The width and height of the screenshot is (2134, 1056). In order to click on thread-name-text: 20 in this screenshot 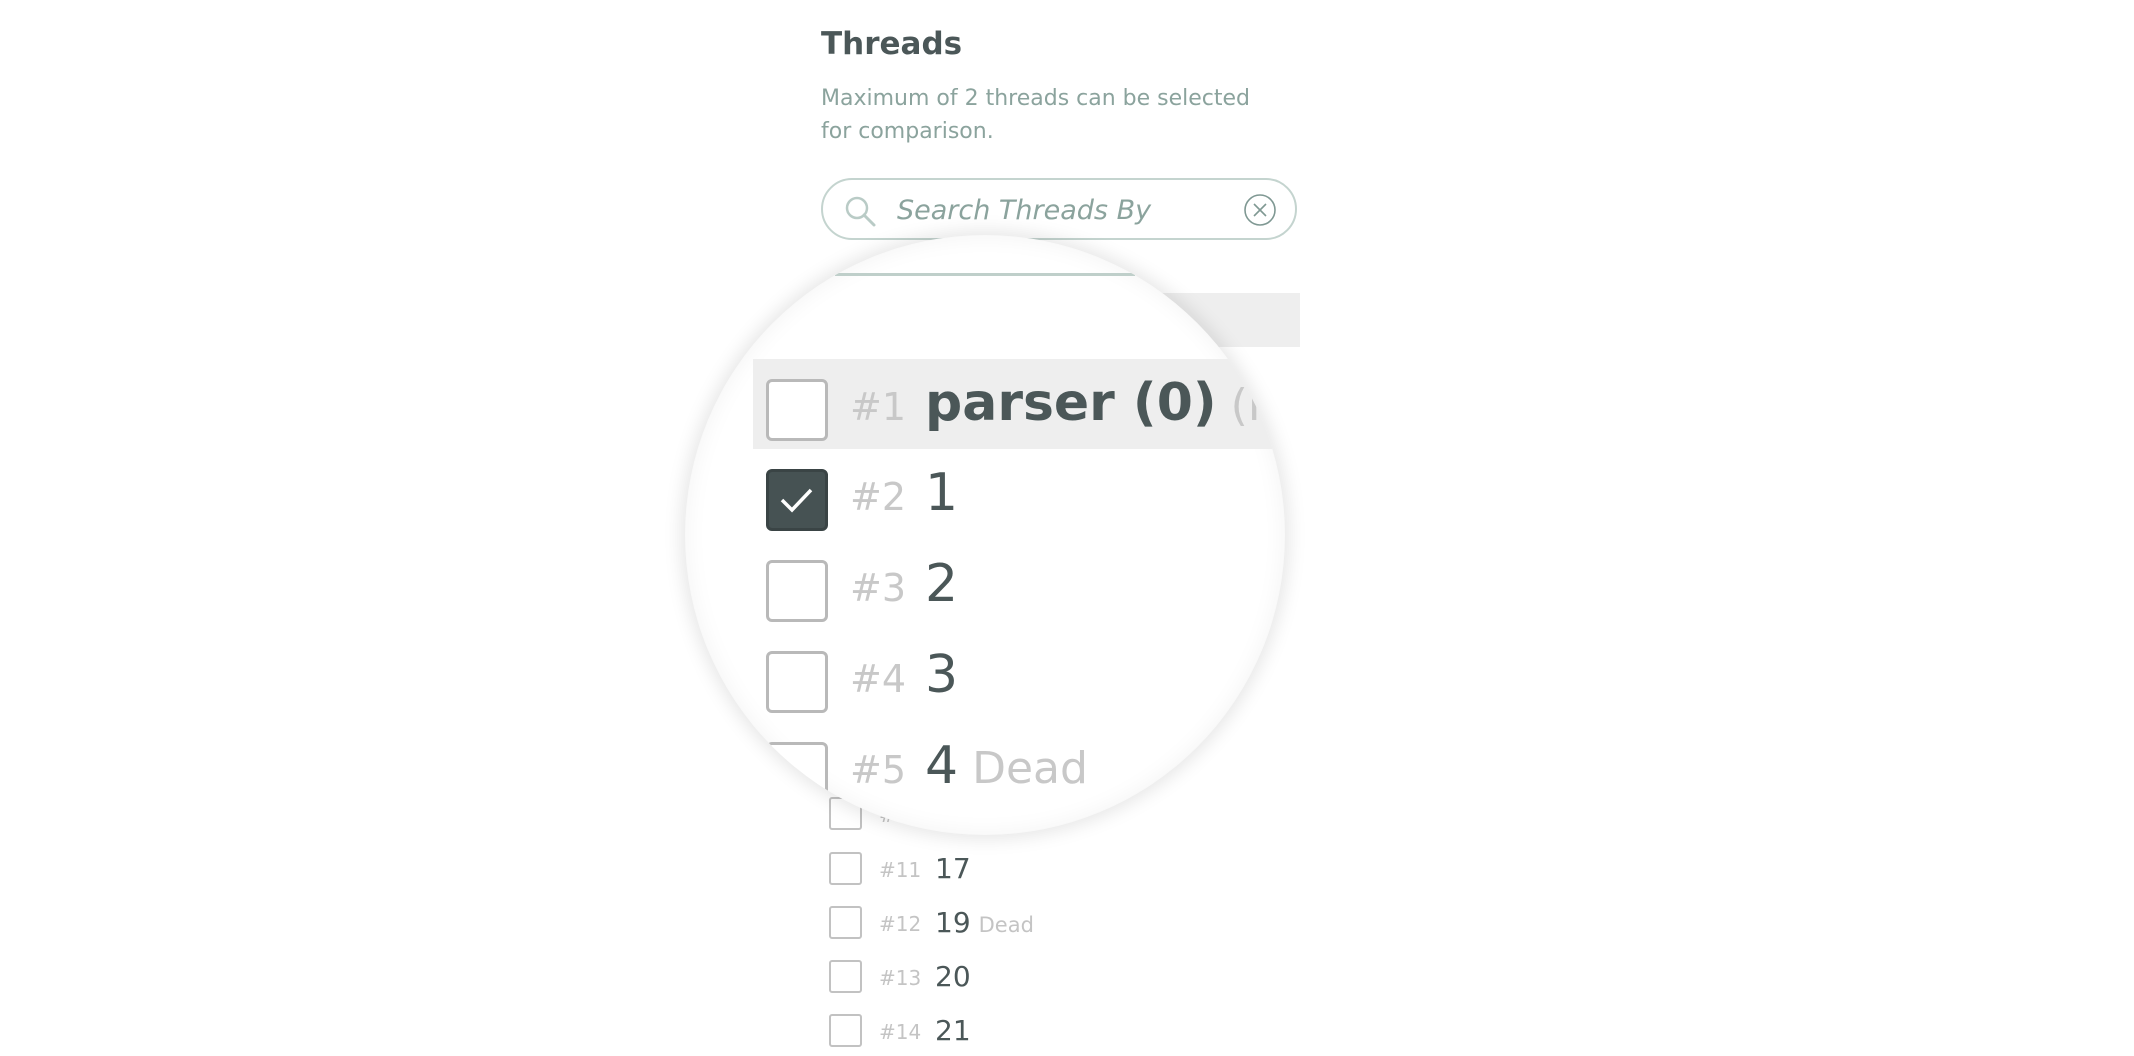, I will do `click(953, 976)`.